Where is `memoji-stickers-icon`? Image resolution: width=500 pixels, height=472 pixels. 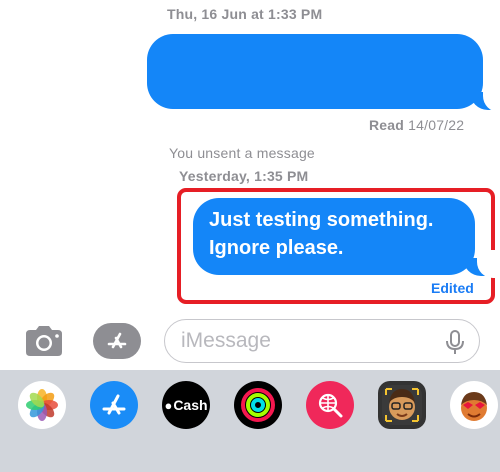 memoji-stickers-icon is located at coordinates (474, 406).